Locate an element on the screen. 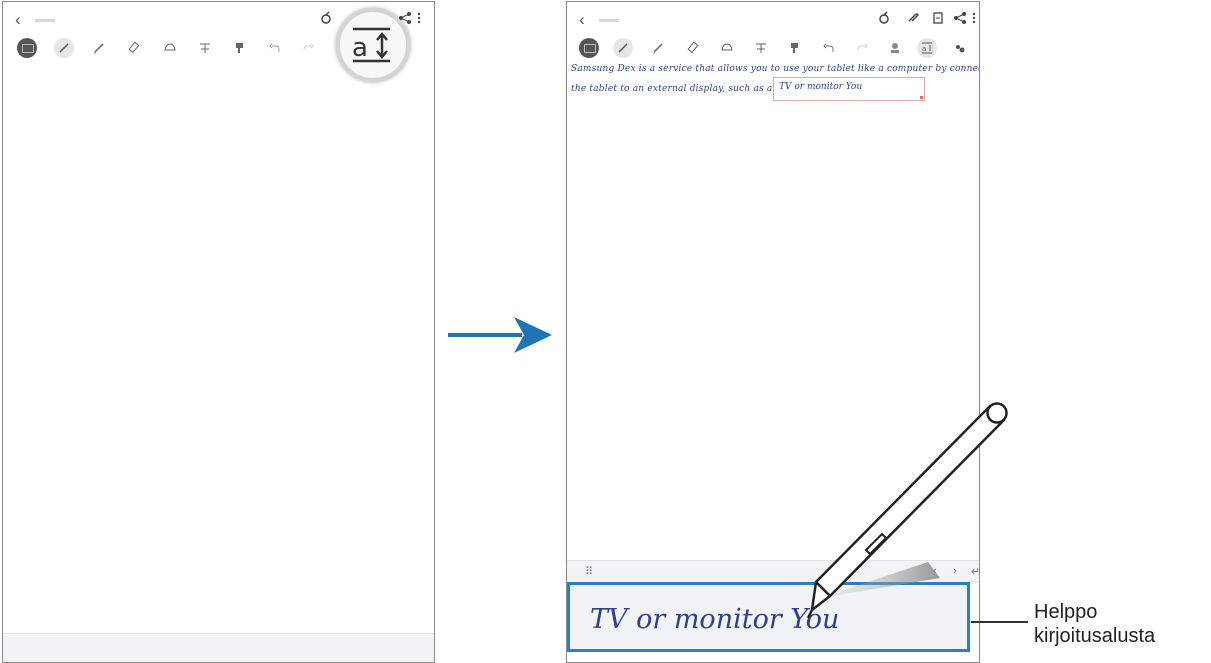 This screenshot has height=663, width=1211. callout-label-line: Helppo is located at coordinates (1066, 612).